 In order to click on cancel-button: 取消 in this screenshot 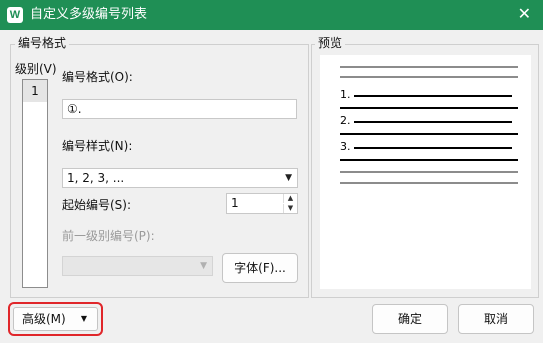, I will do `click(496, 319)`.